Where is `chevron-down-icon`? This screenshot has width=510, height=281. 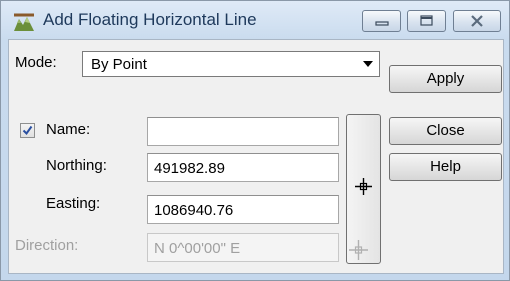 chevron-down-icon is located at coordinates (368, 64).